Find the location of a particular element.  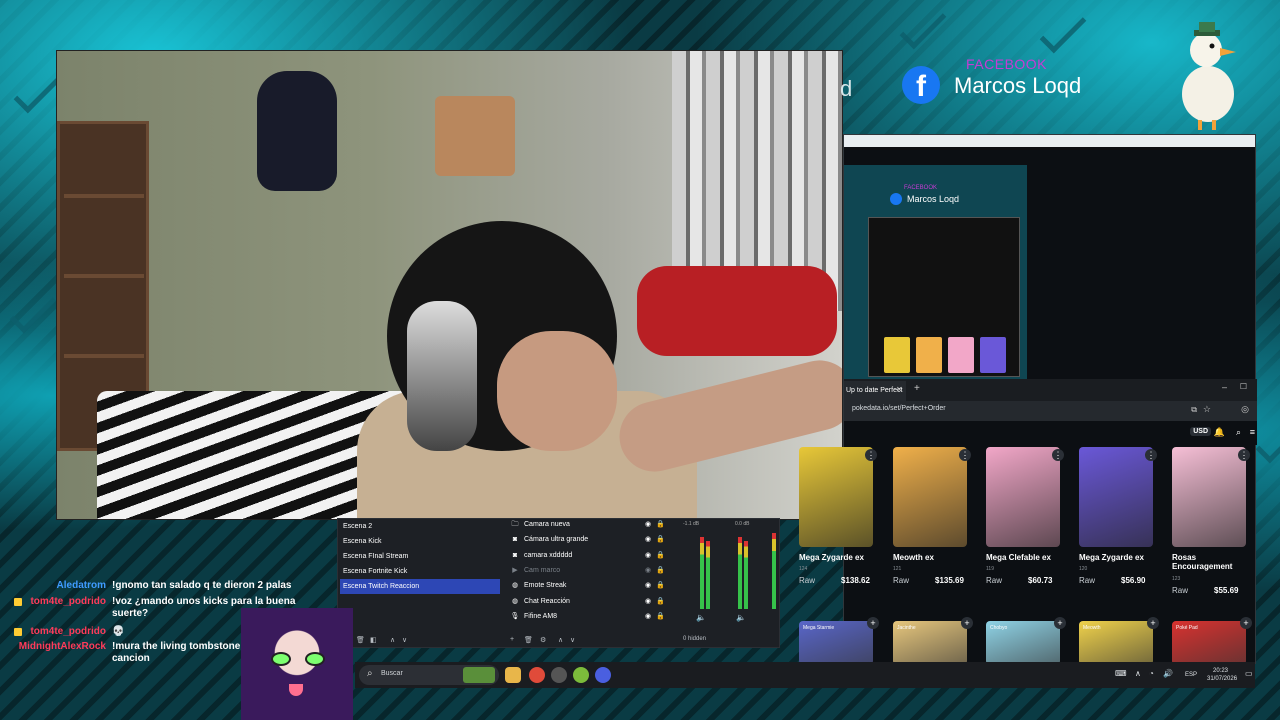

source-item: 🗀 Camara nueva ◉ 🔒 is located at coordinates (587, 524).